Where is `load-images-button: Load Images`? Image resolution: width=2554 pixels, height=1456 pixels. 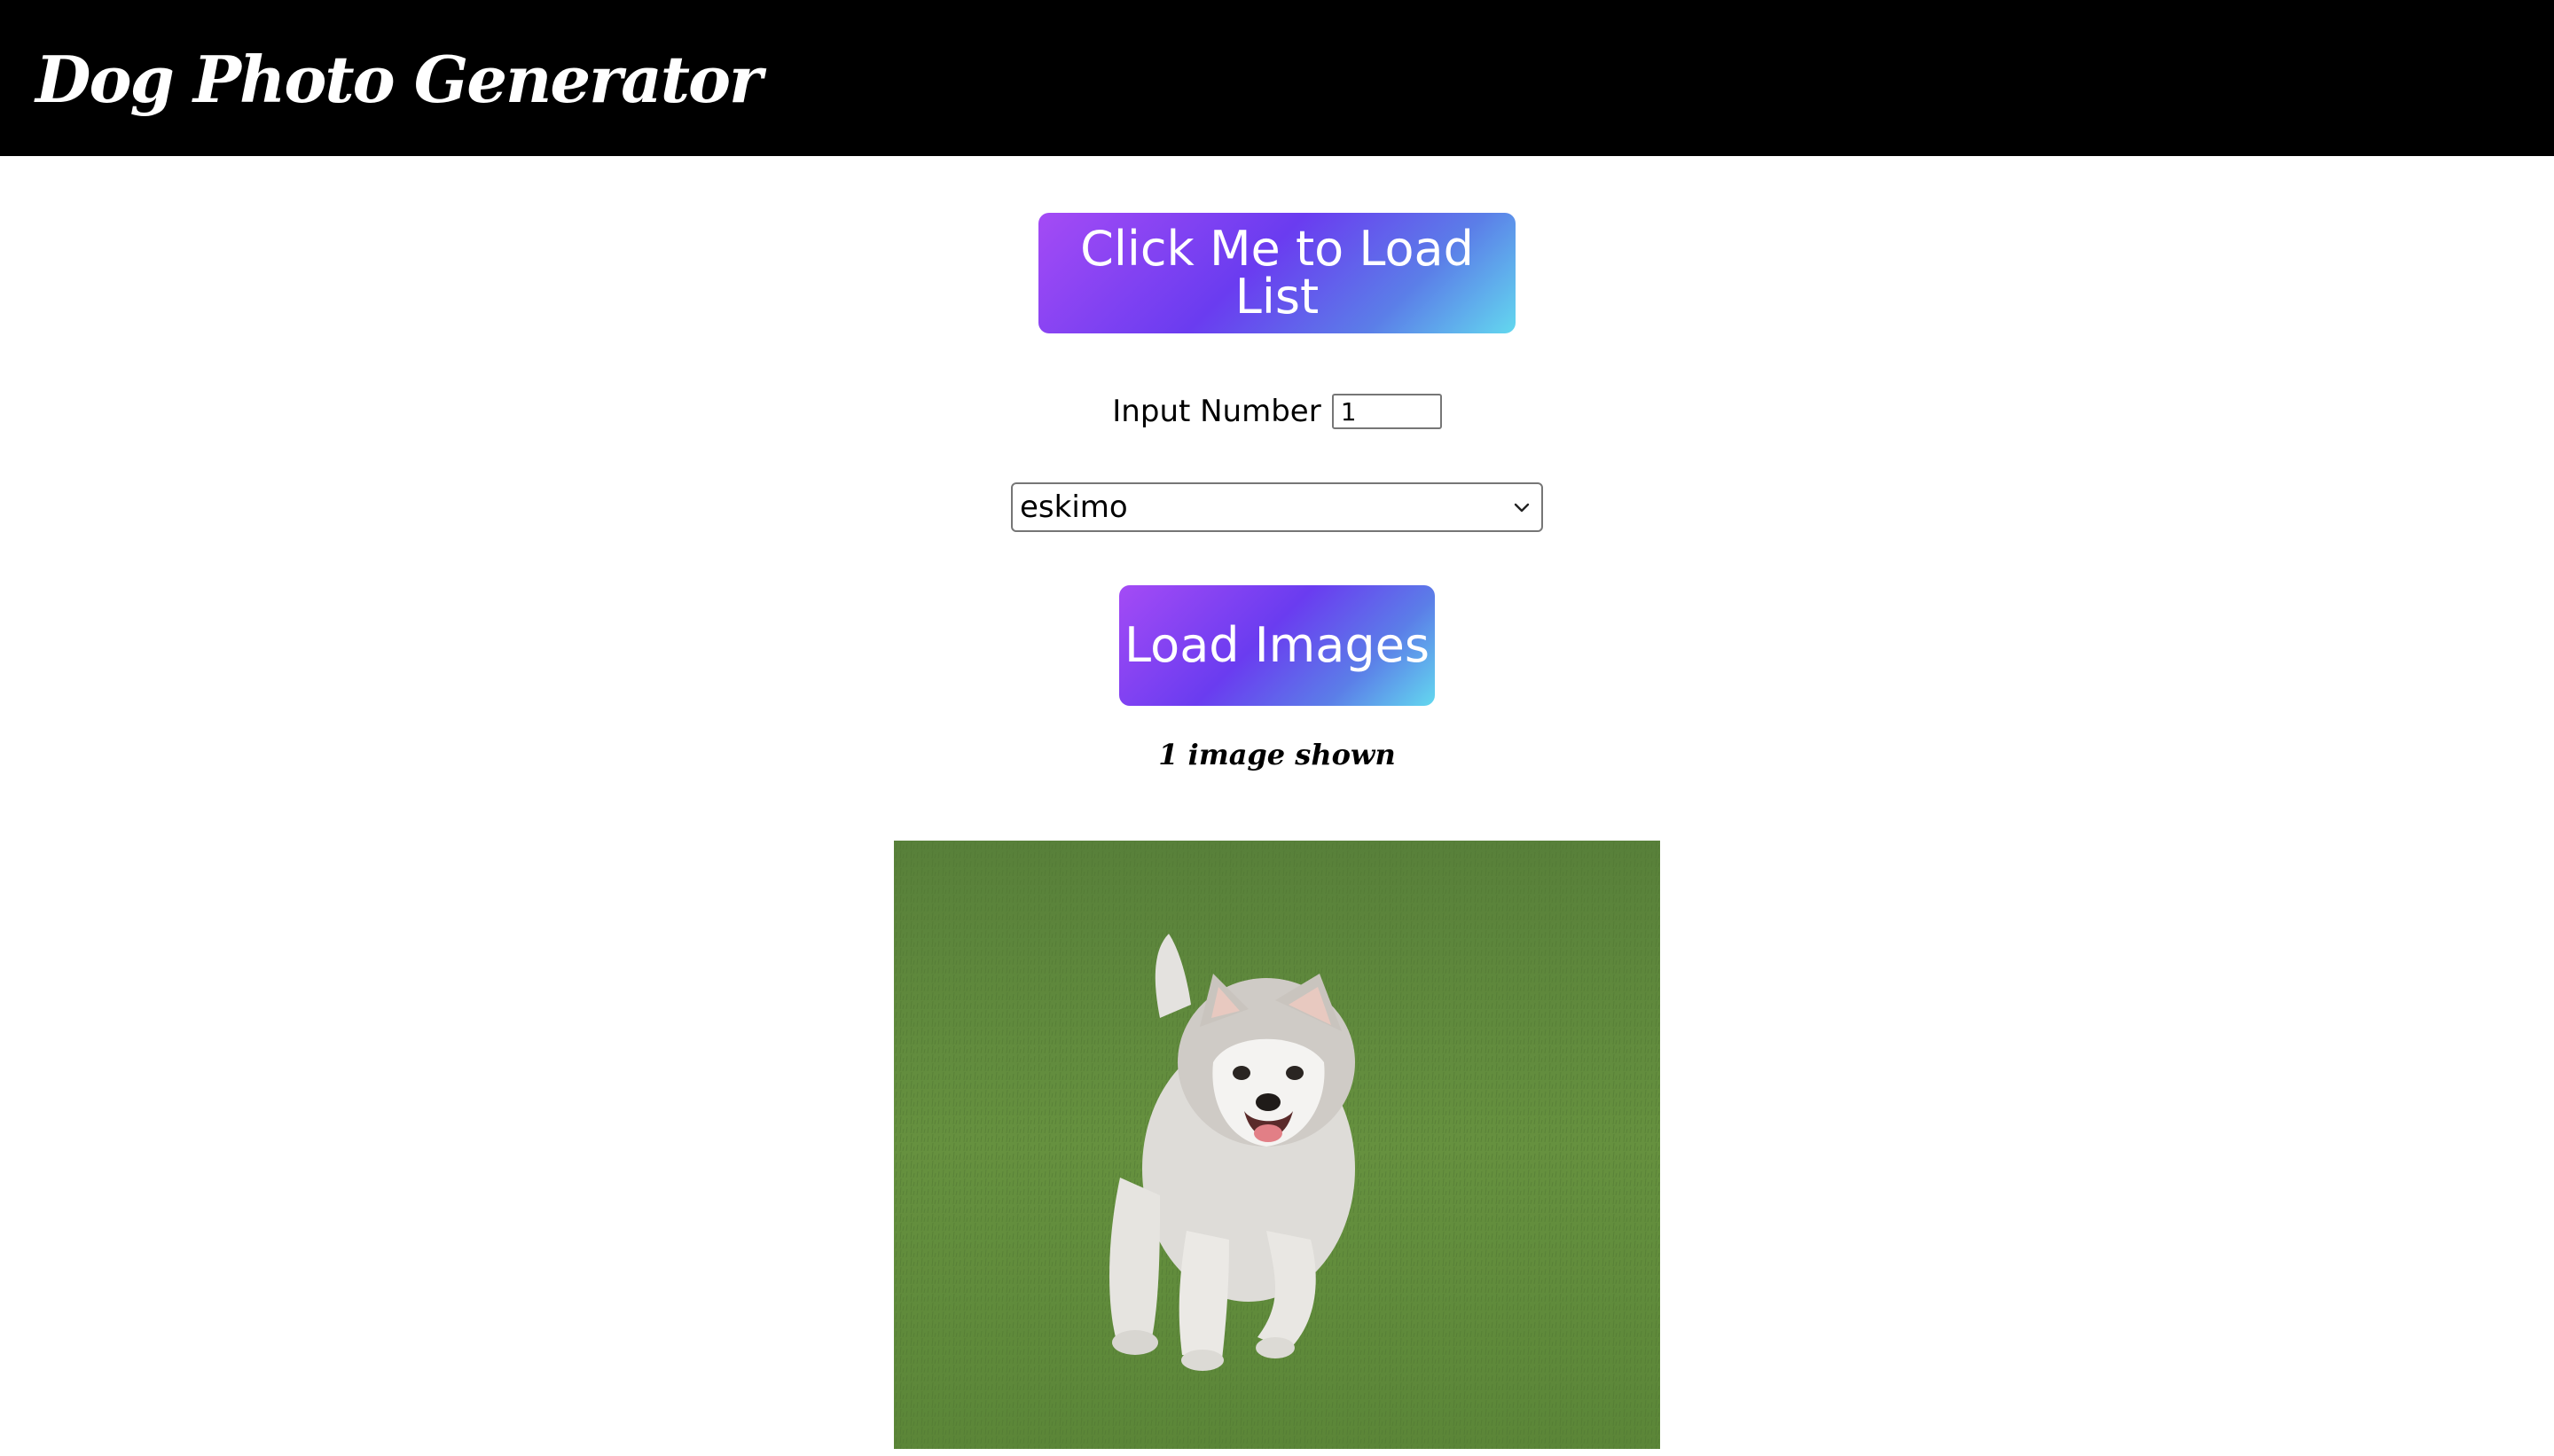
load-images-button: Load Images is located at coordinates (1277, 645).